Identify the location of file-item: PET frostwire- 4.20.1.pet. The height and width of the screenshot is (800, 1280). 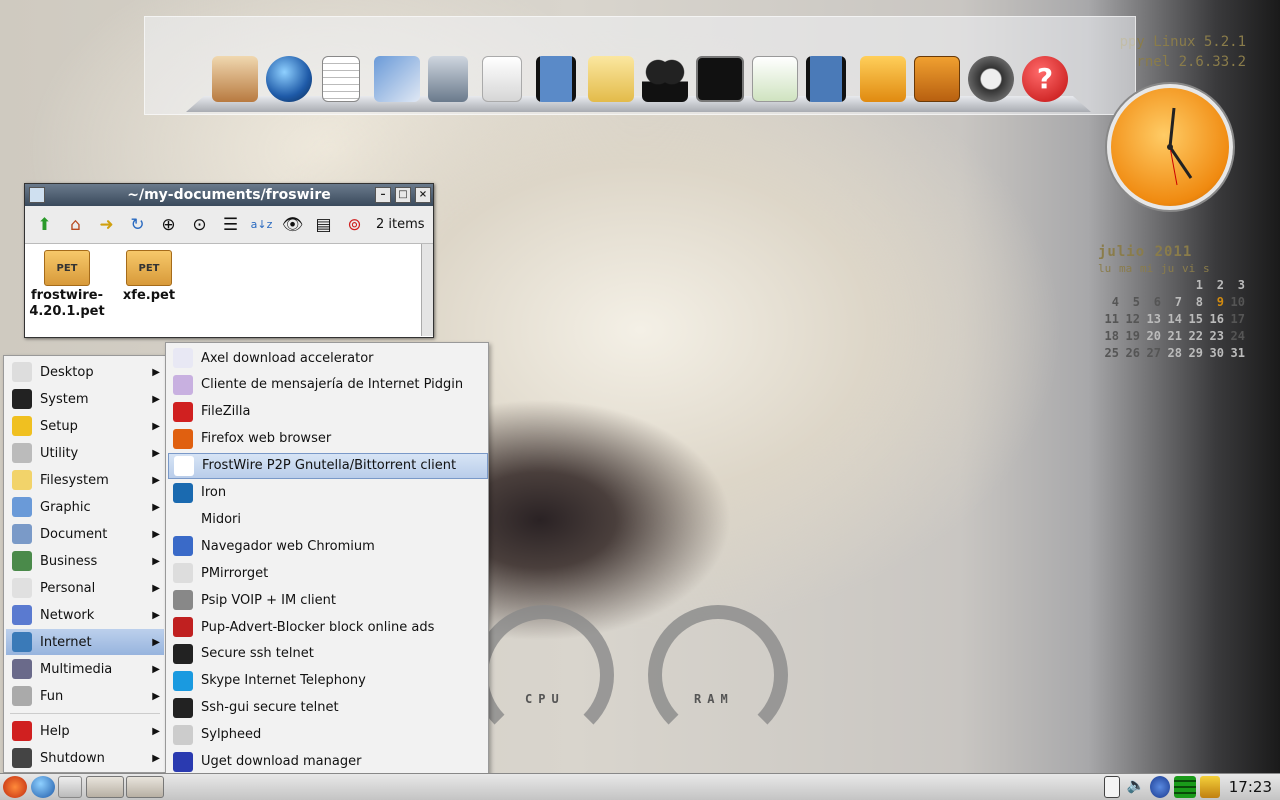
(67, 285).